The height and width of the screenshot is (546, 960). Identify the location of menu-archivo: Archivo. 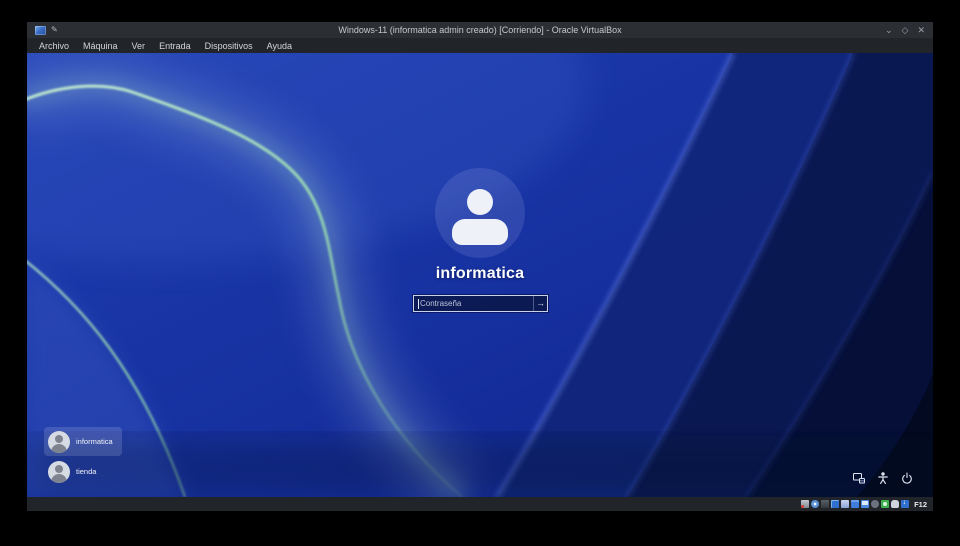
(54, 46).